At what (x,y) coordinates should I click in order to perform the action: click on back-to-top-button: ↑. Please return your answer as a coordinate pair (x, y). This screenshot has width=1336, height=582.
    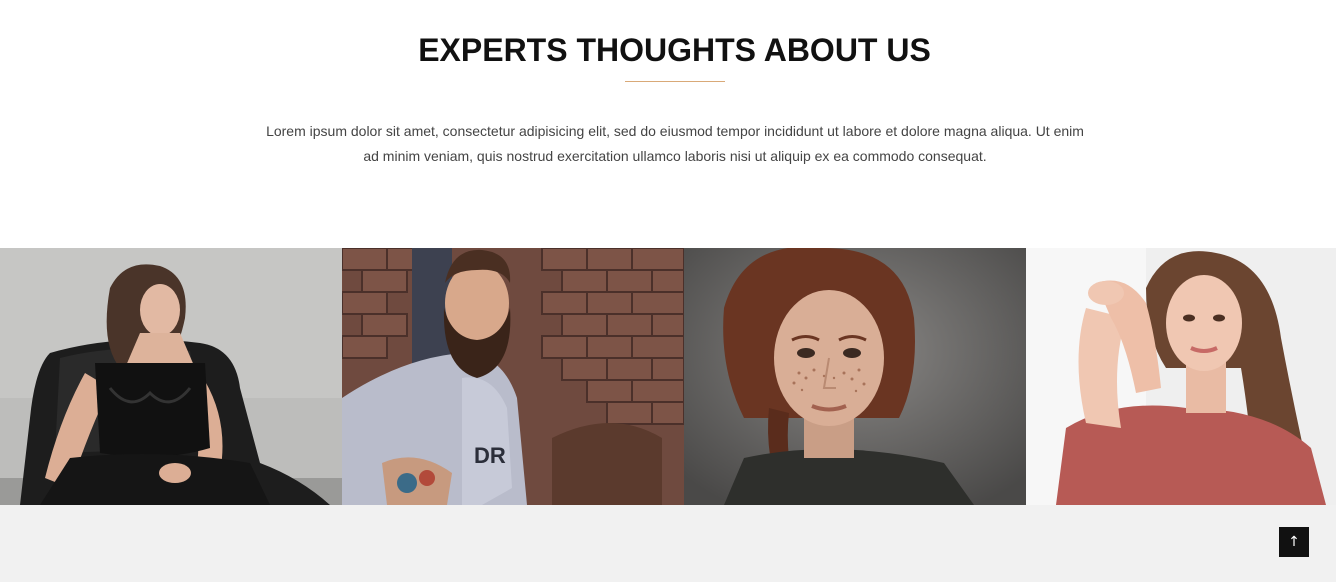
    Looking at the image, I should click on (1294, 542).